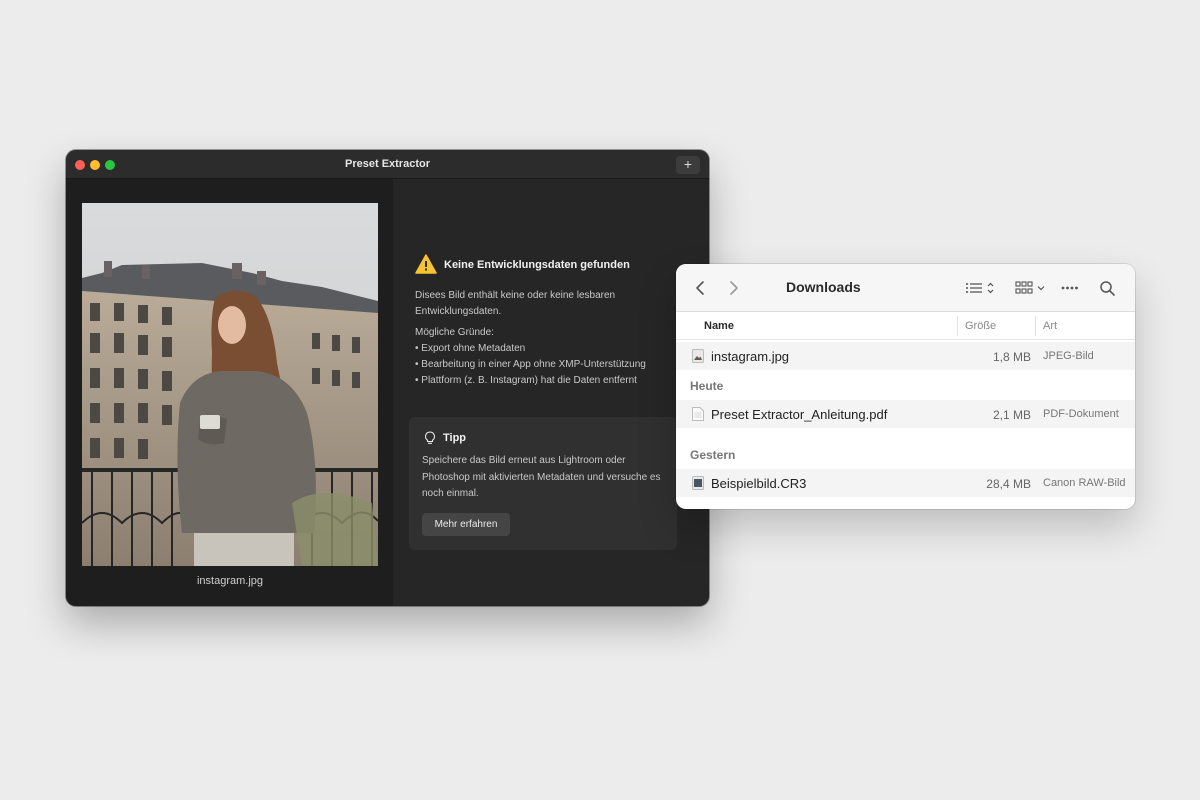 This screenshot has height=800, width=1200. I want to click on lightbulb-icon, so click(430, 437).